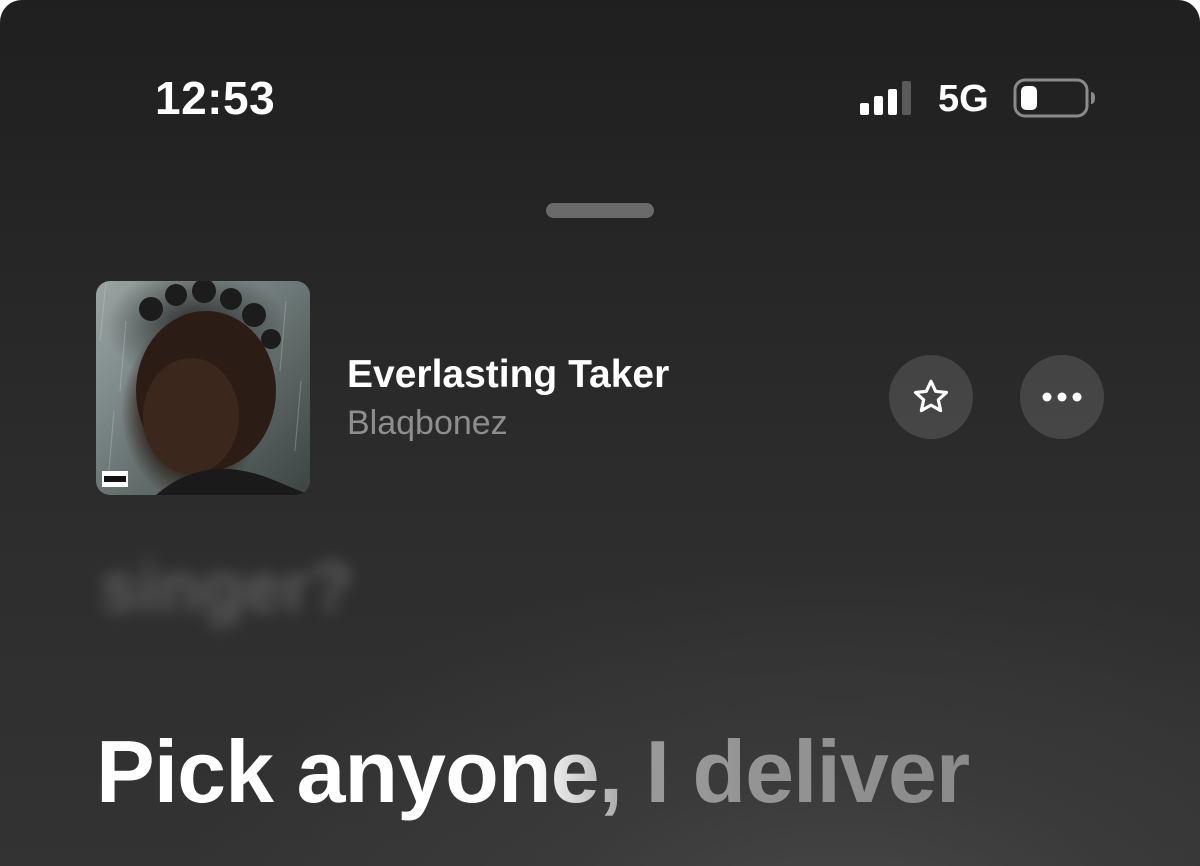  I want to click on status-time: 12:53, so click(215, 98).